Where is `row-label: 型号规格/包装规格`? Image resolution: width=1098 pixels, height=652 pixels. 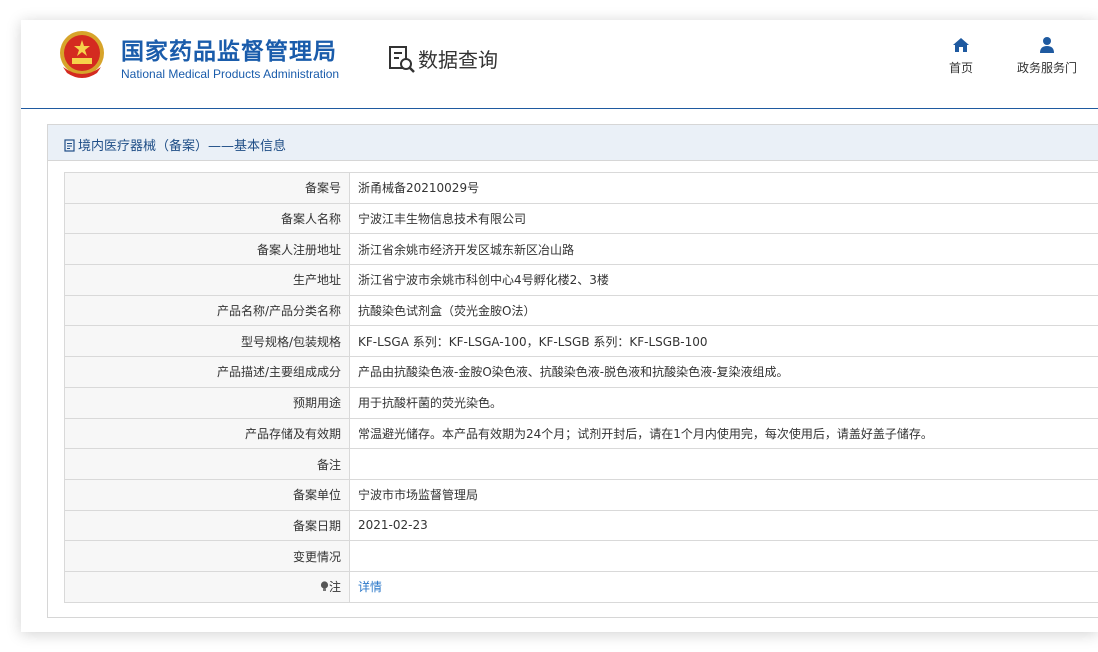
row-label: 型号规格/包装规格 is located at coordinates (207, 341).